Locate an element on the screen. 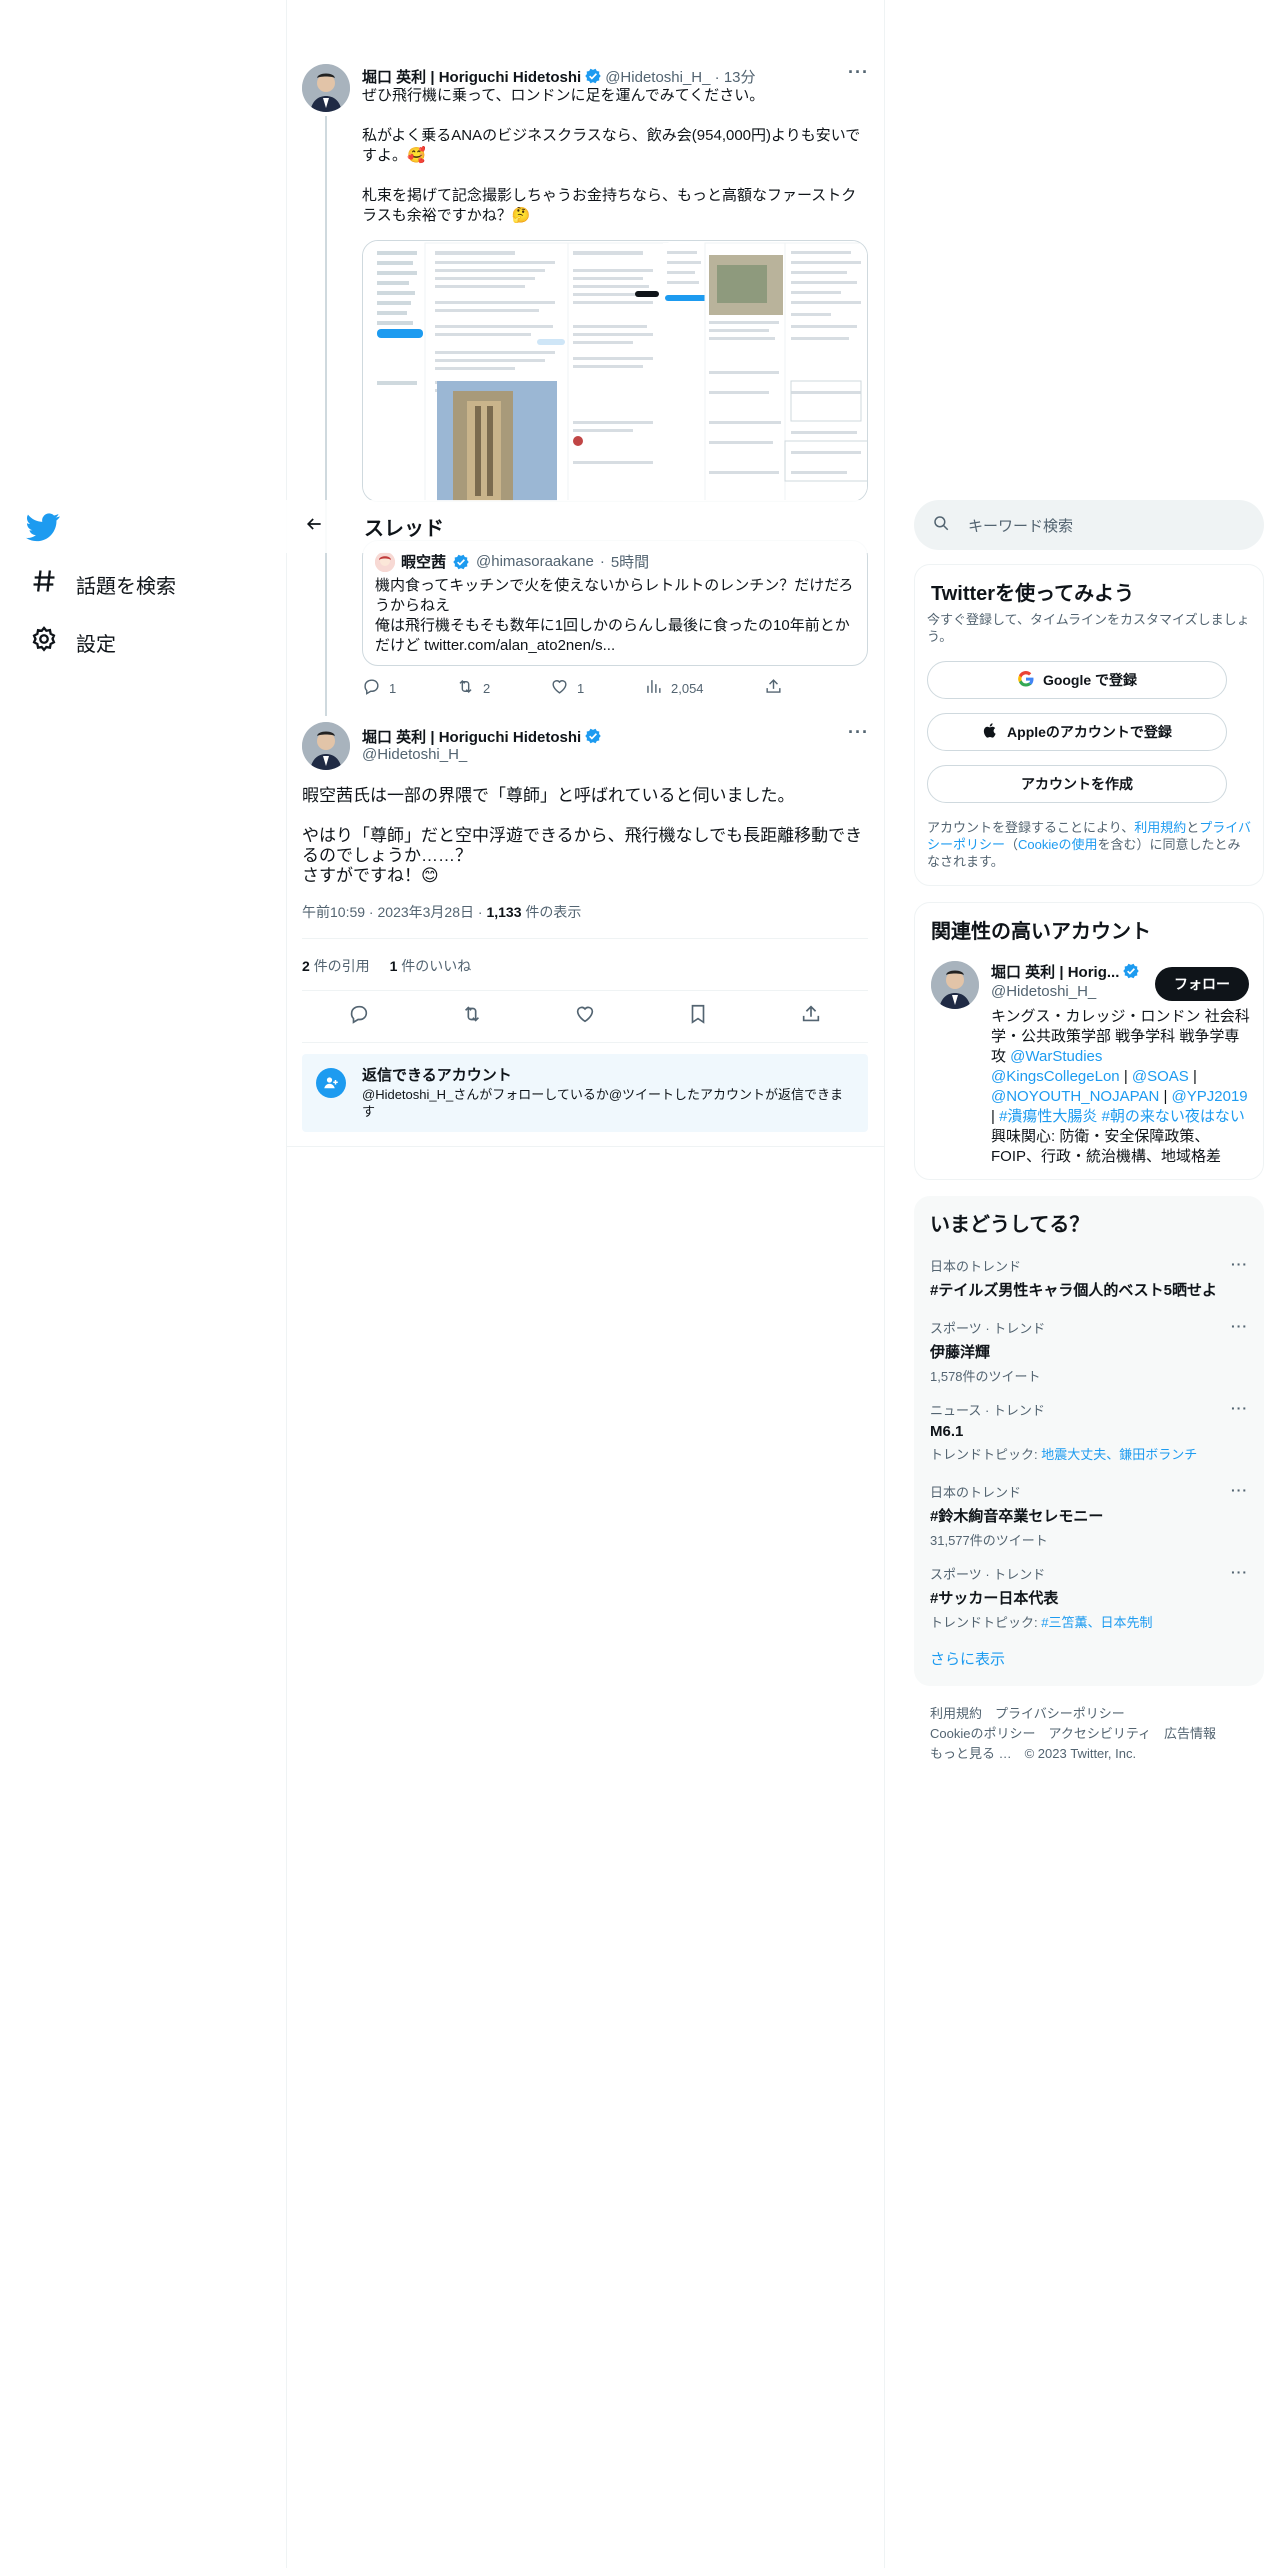  create-account-button: アカウントを作成 is located at coordinates (1077, 784).